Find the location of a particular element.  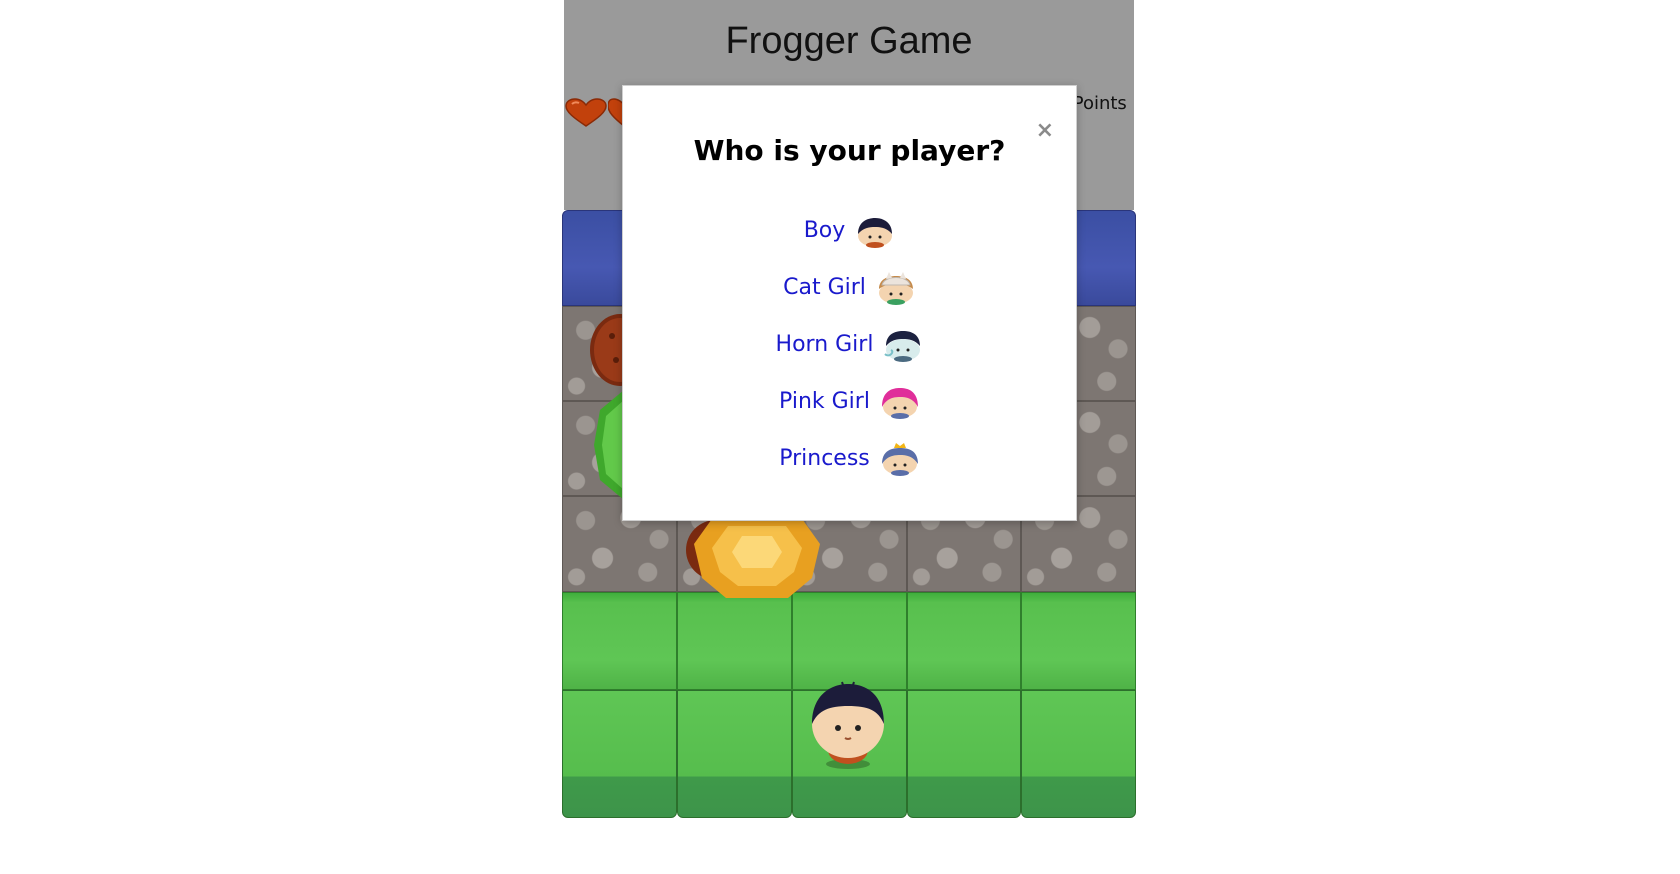

princess-icon is located at coordinates (899, 459).